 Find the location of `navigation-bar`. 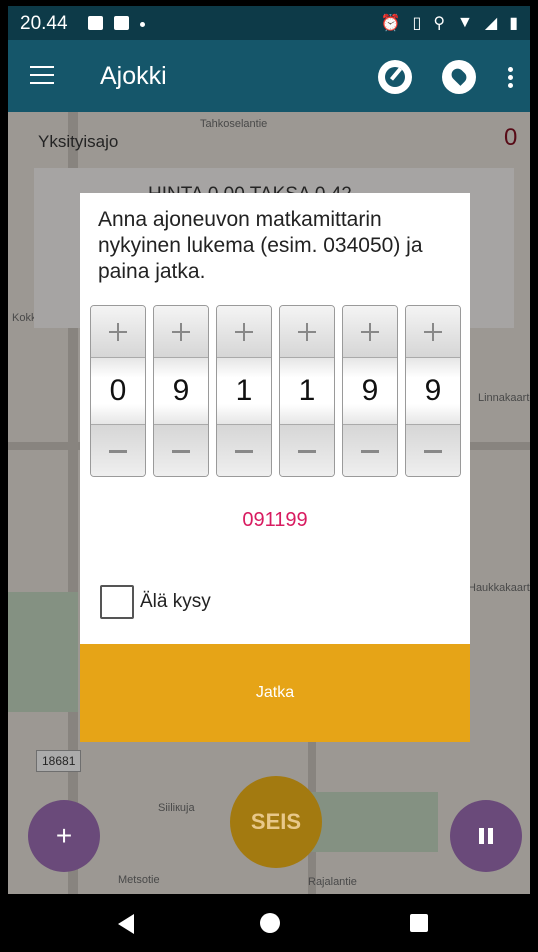

navigation-bar is located at coordinates (269, 923).